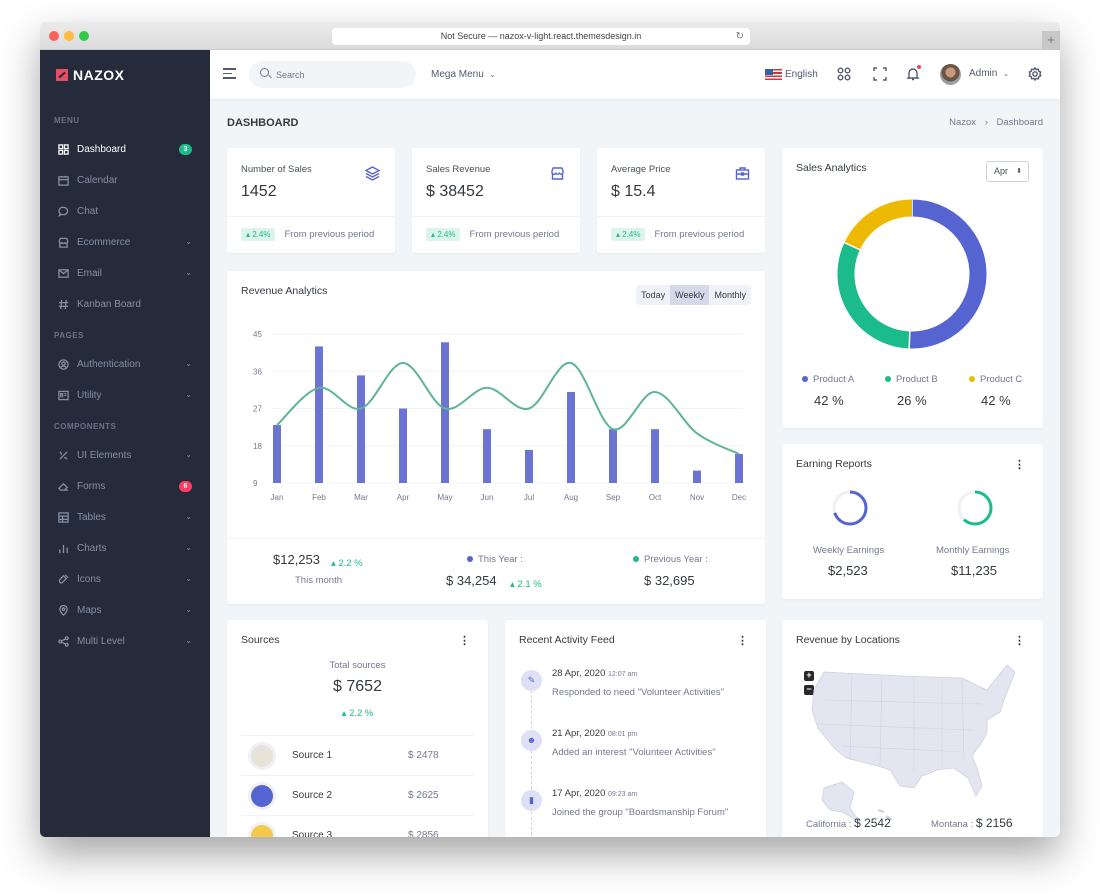 This screenshot has height=894, width=1100. What do you see at coordinates (579, 793) in the screenshot?
I see `activity-date-text: 17 Apr, 2020` at bounding box center [579, 793].